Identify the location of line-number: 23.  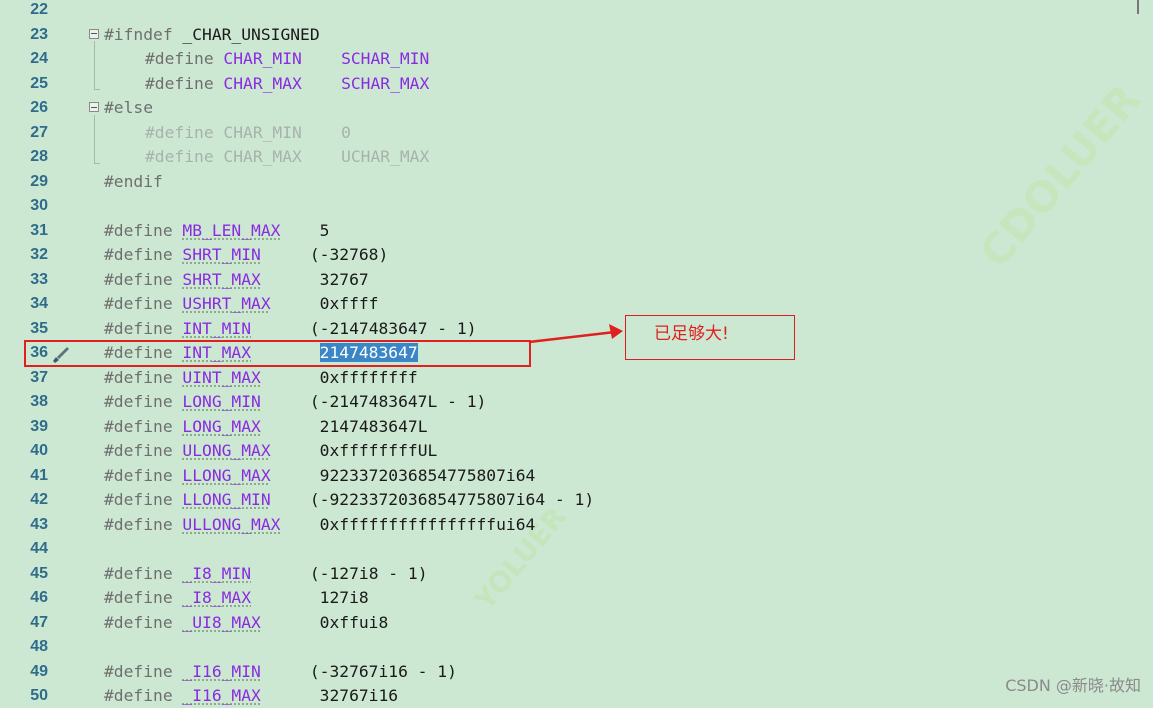
(39, 34).